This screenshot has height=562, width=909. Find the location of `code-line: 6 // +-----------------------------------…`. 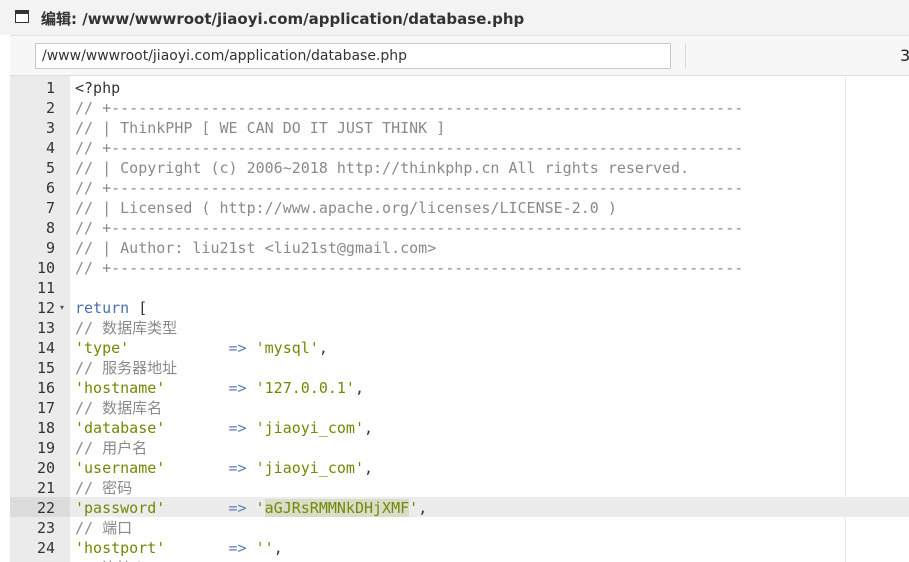

code-line: 6 // +-----------------------------------… is located at coordinates (459, 187).